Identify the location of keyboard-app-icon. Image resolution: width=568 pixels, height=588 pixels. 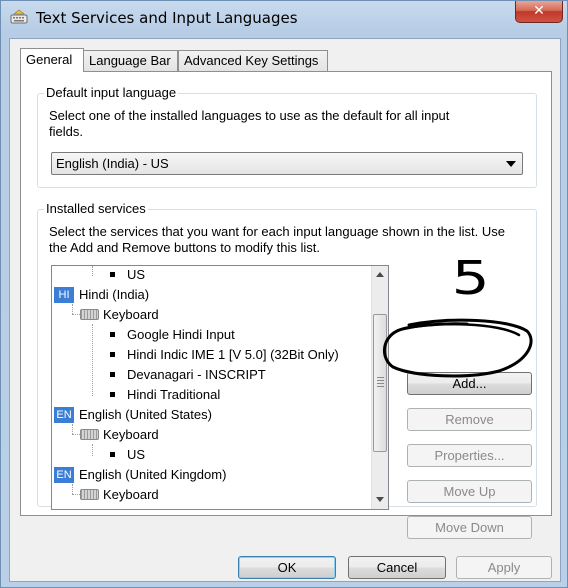
(19, 16).